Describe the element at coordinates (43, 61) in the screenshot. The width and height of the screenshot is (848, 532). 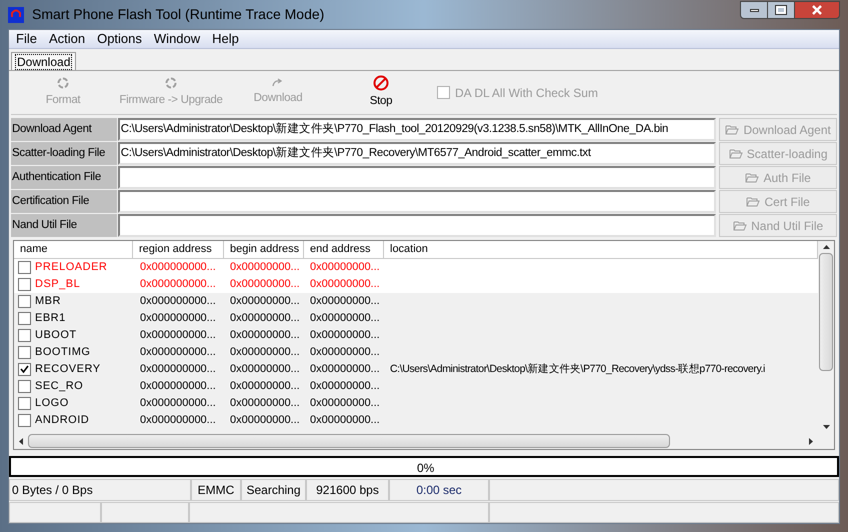
I see `tab: Download` at that location.